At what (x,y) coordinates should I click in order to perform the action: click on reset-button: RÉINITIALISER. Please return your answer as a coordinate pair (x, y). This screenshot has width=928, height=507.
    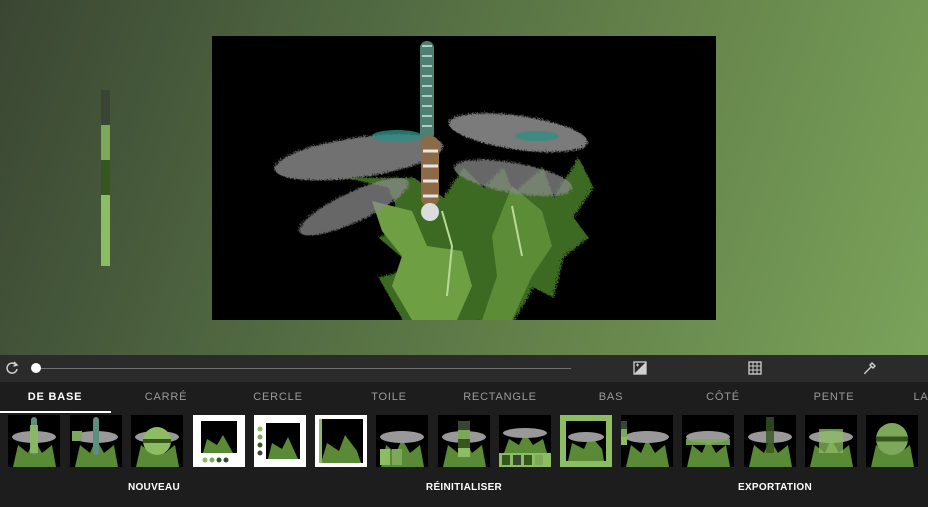
    Looking at the image, I should click on (464, 488).